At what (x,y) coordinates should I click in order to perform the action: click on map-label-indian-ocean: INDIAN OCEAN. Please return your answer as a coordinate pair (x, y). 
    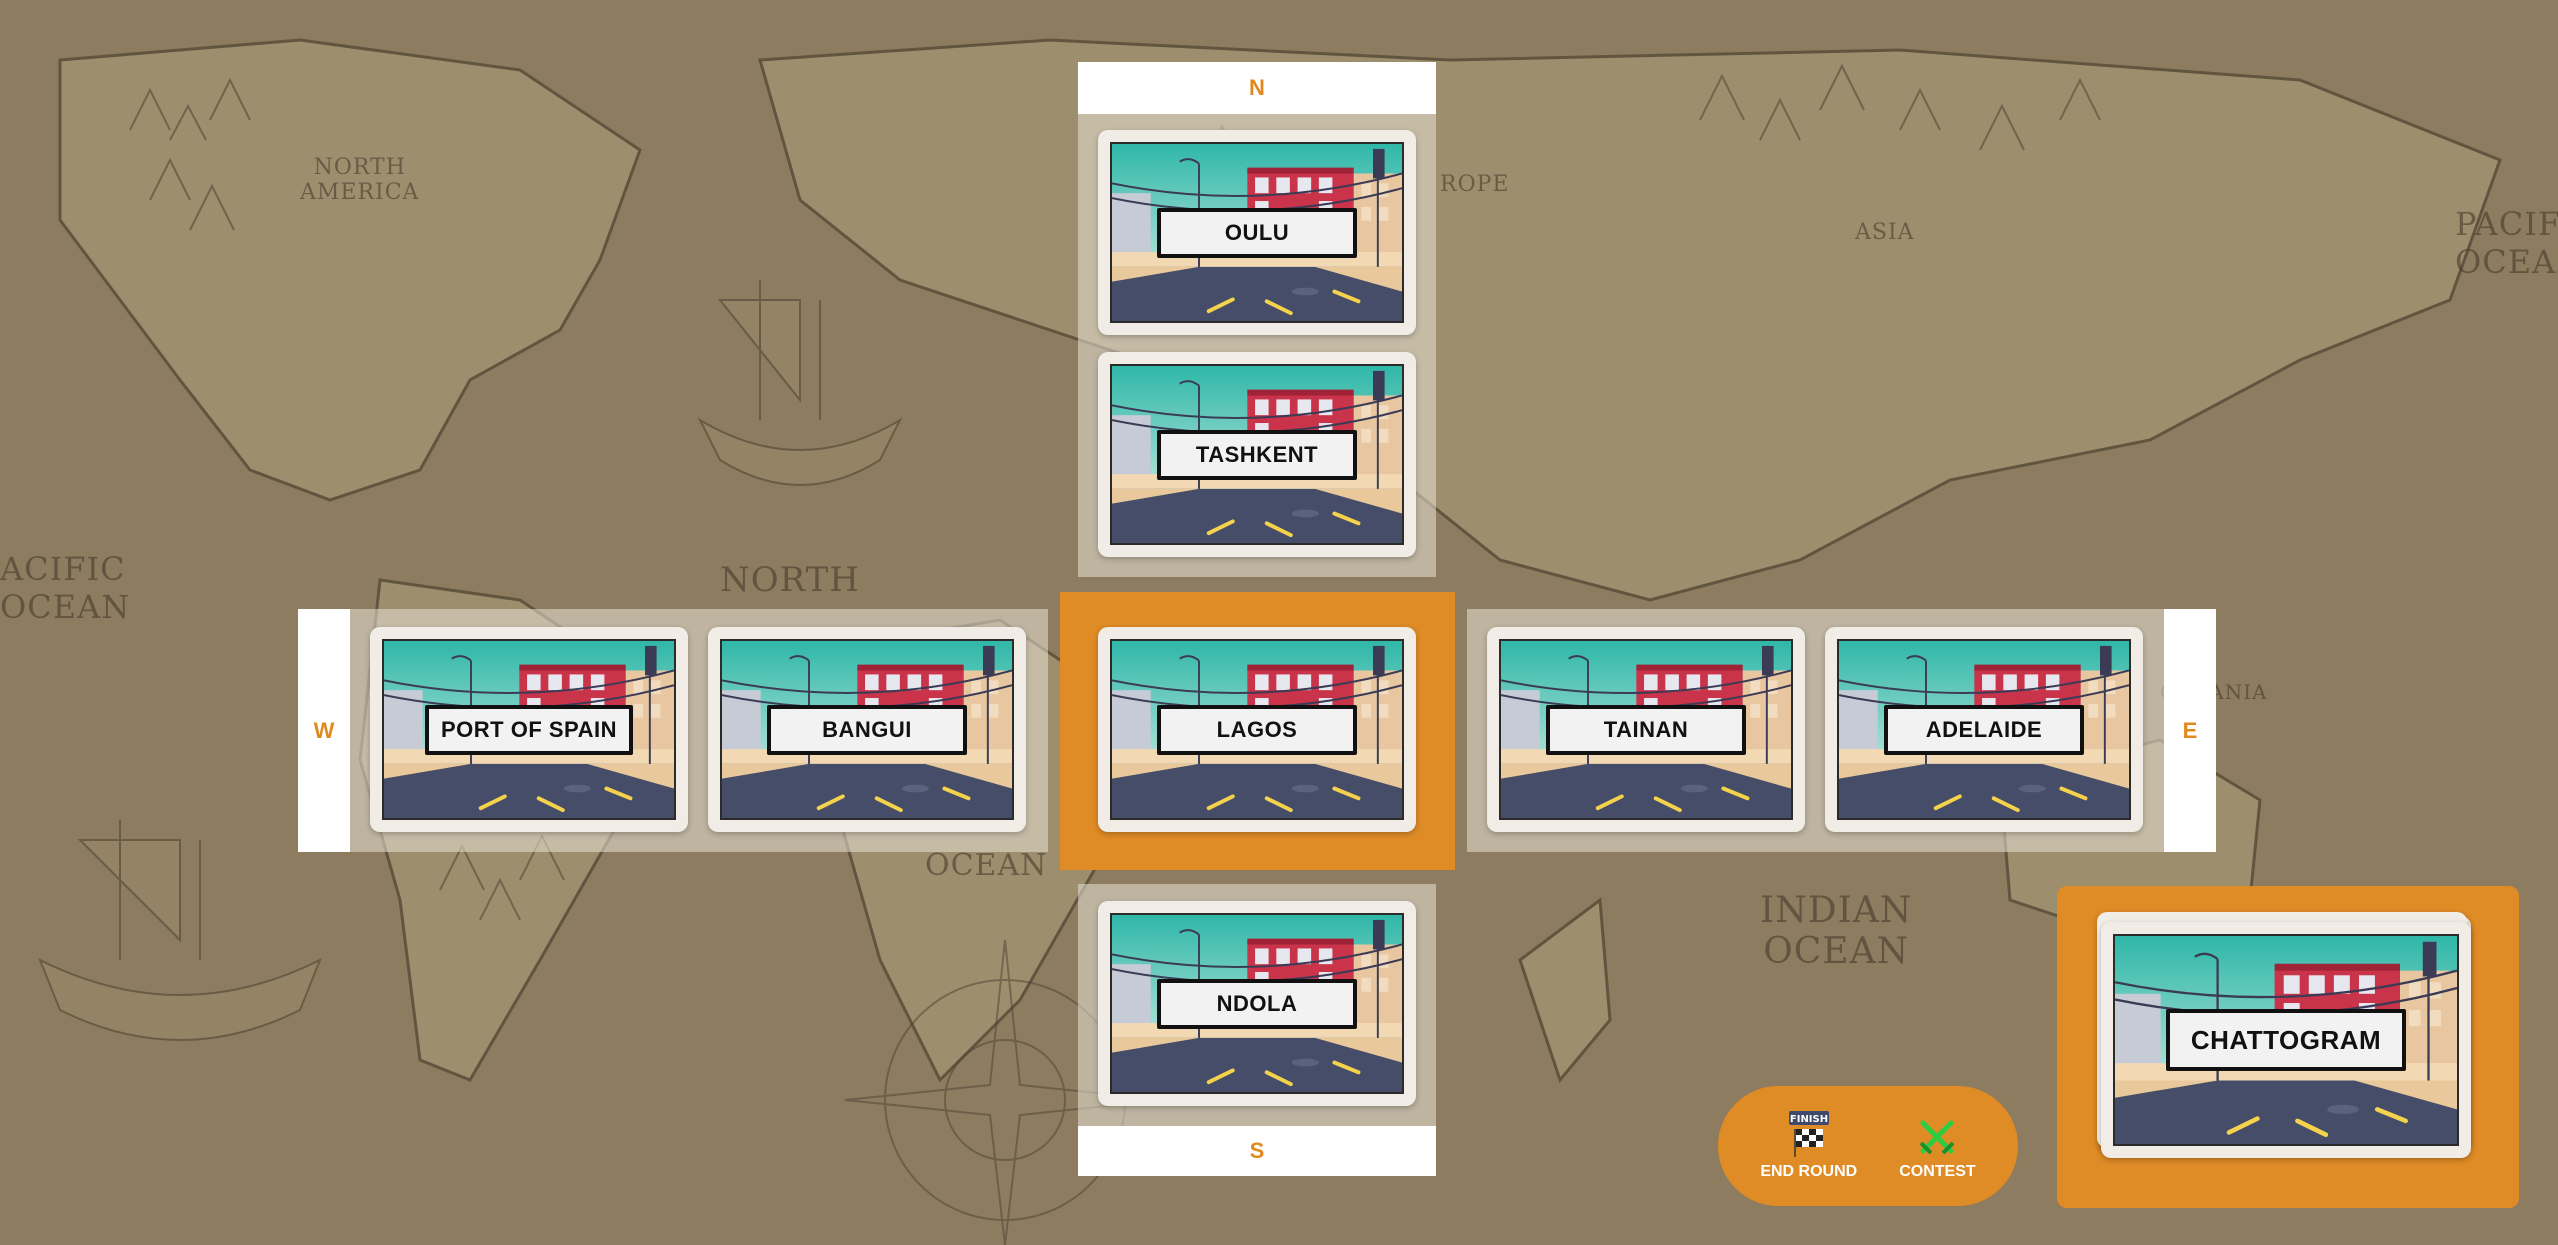
    Looking at the image, I should click on (1836, 931).